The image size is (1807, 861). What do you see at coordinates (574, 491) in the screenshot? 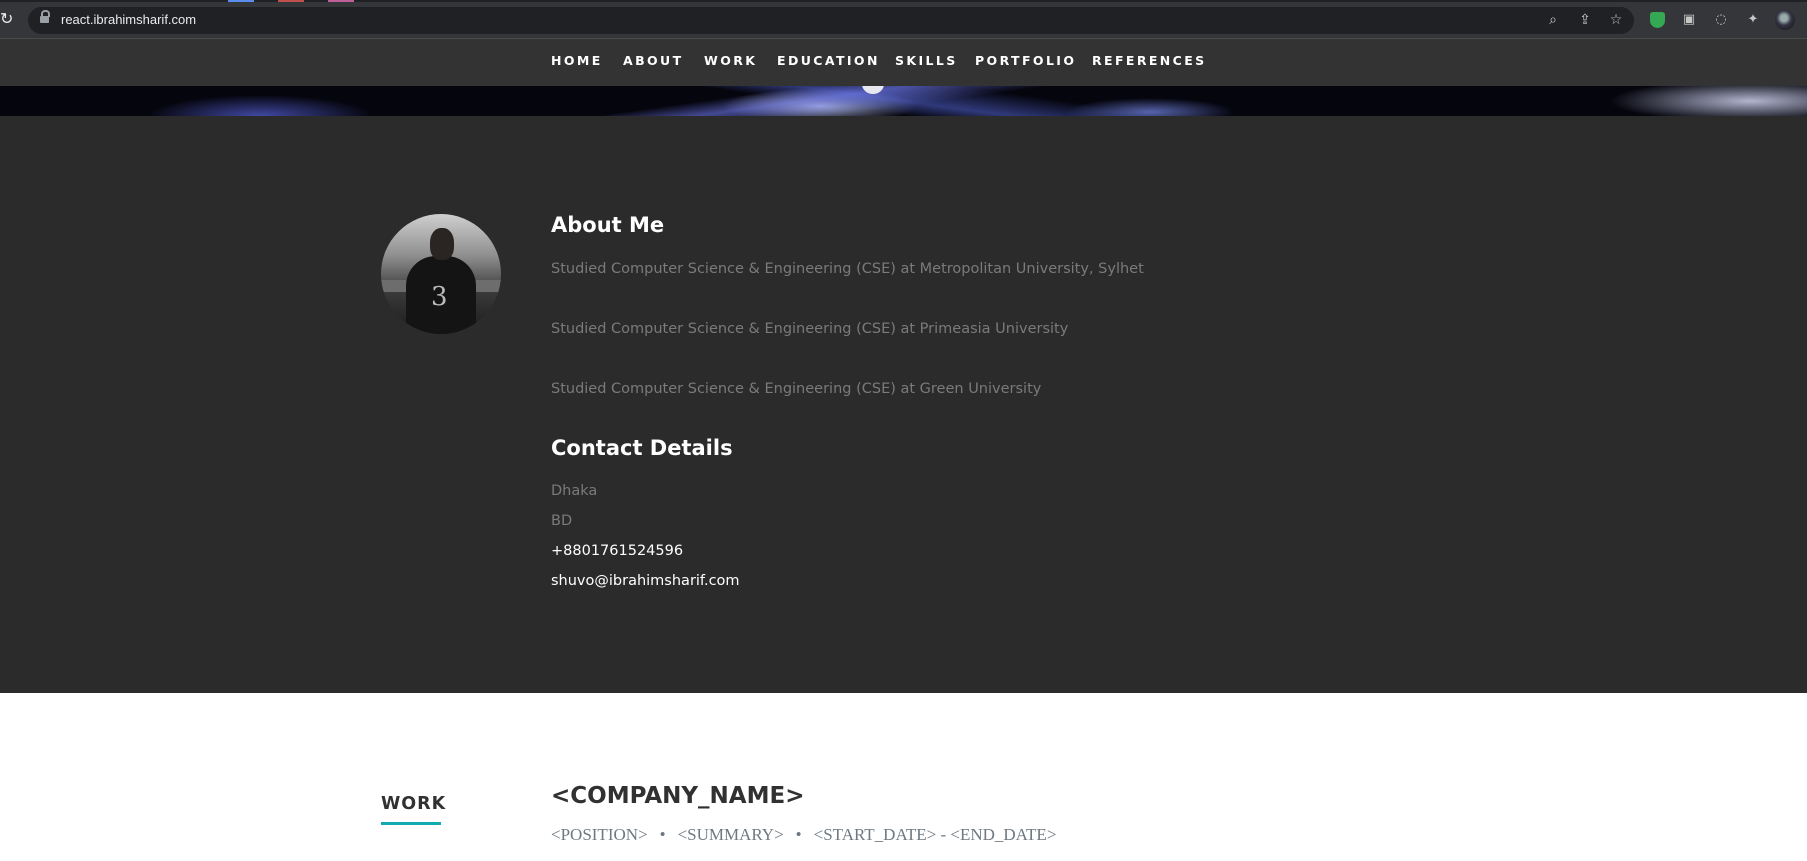
I see `contact-city: Dhaka` at bounding box center [574, 491].